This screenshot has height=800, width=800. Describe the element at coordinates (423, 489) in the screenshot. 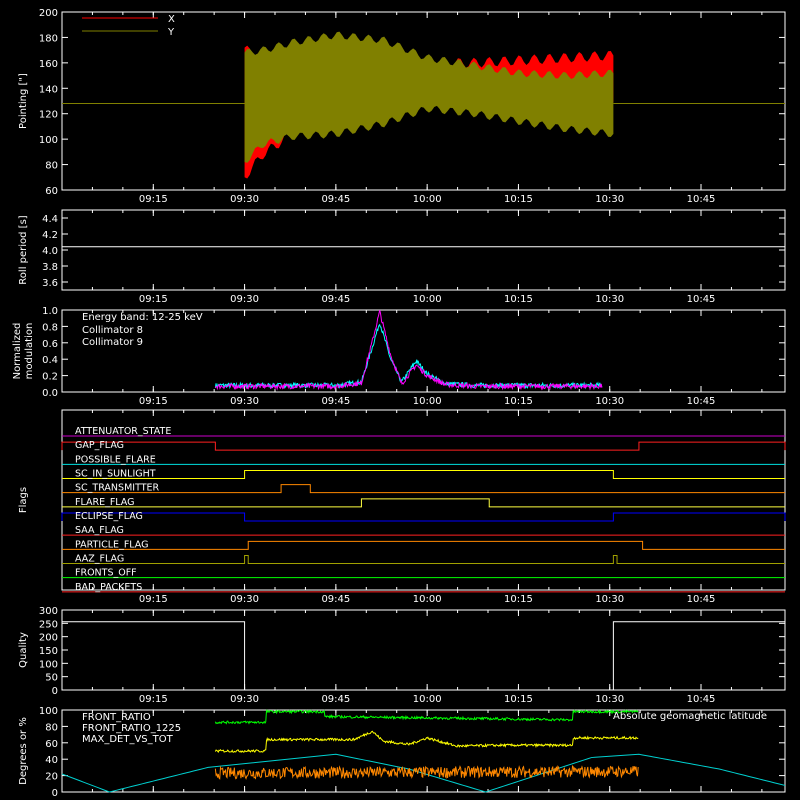

I see `flag-line-sc-transmitter` at that location.